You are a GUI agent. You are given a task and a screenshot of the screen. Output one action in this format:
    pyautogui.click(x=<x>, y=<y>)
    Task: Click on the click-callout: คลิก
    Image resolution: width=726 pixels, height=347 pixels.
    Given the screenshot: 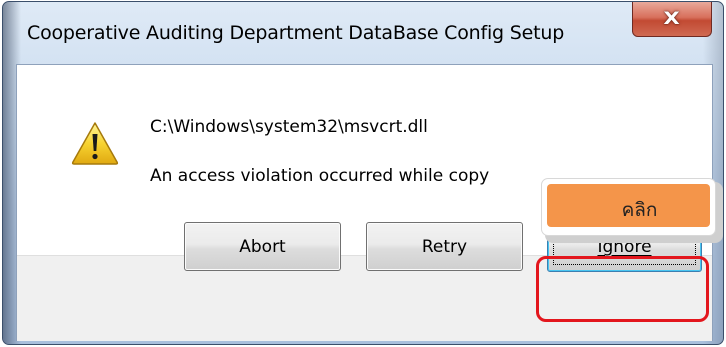 What is the action you would take?
    pyautogui.click(x=628, y=207)
    